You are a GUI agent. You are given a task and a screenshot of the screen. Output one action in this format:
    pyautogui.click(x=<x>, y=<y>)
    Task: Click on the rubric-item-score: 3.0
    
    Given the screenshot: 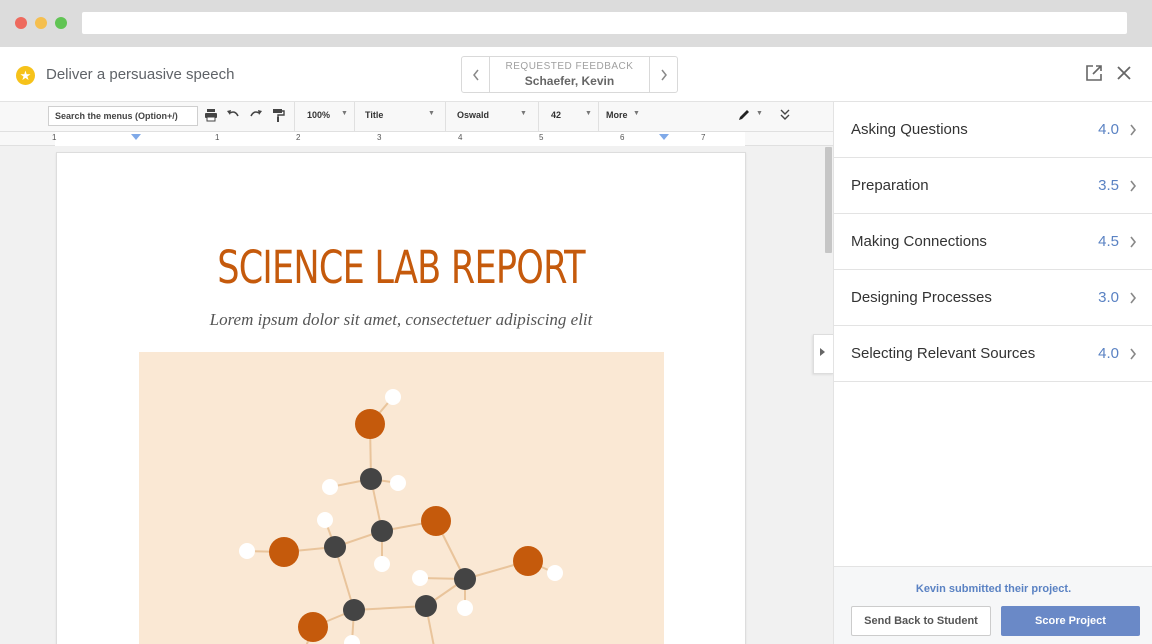 What is the action you would take?
    pyautogui.click(x=1108, y=297)
    